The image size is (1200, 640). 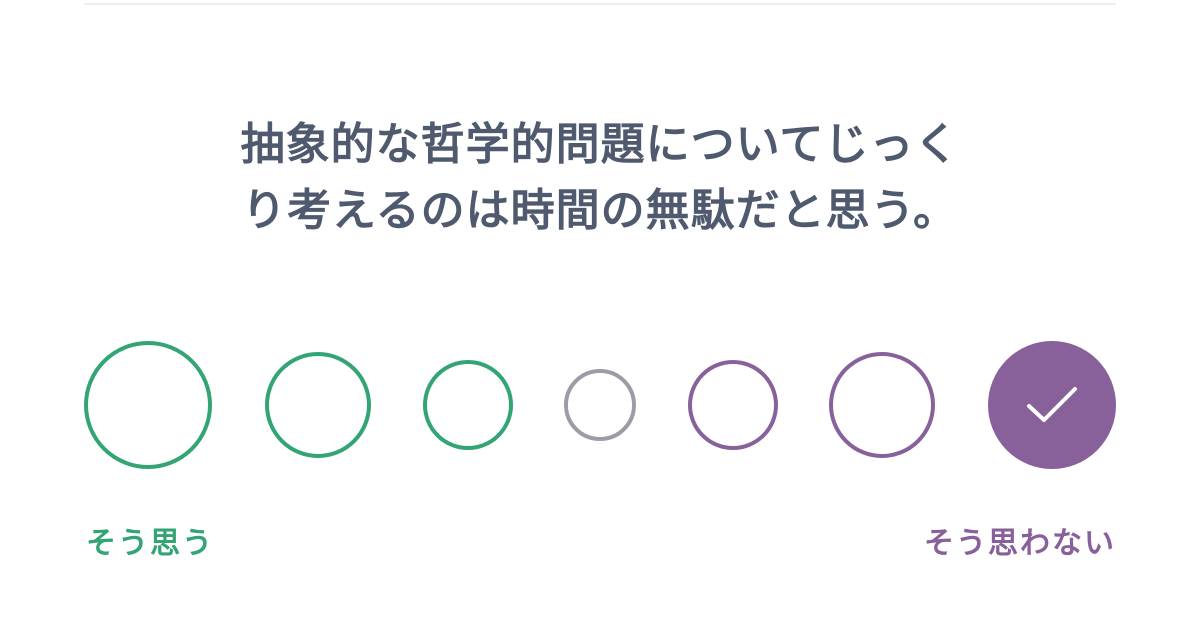 I want to click on option-strongly-agree, so click(x=148, y=405).